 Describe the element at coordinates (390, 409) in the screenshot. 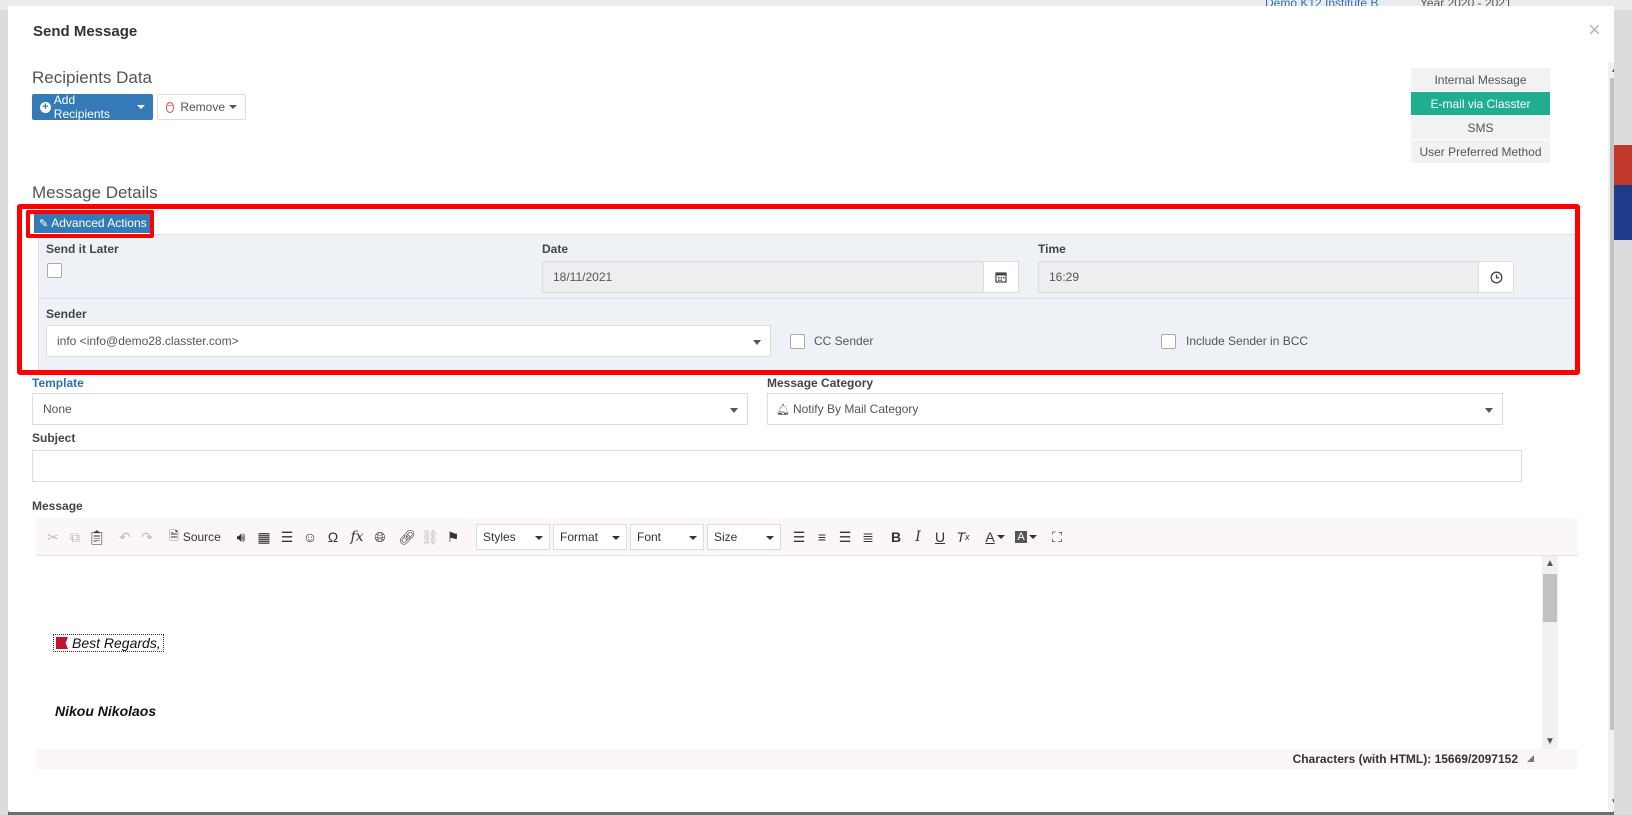

I see `template-select: None` at that location.